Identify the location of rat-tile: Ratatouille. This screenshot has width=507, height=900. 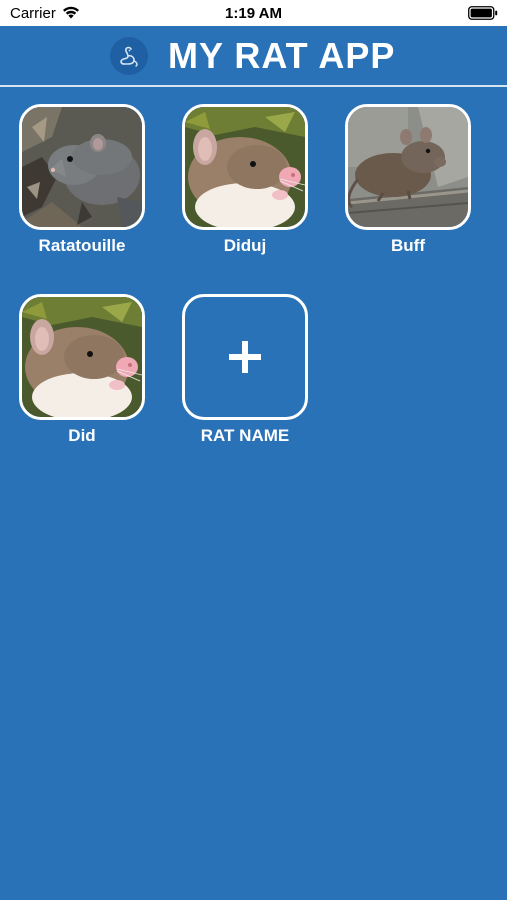
(82, 180).